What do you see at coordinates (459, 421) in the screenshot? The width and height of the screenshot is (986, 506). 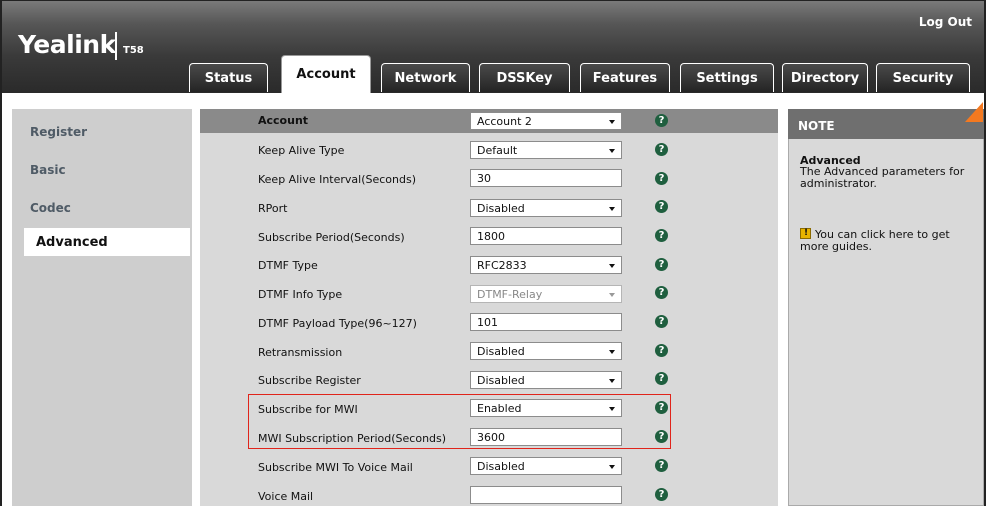 I see `highlight-box` at bounding box center [459, 421].